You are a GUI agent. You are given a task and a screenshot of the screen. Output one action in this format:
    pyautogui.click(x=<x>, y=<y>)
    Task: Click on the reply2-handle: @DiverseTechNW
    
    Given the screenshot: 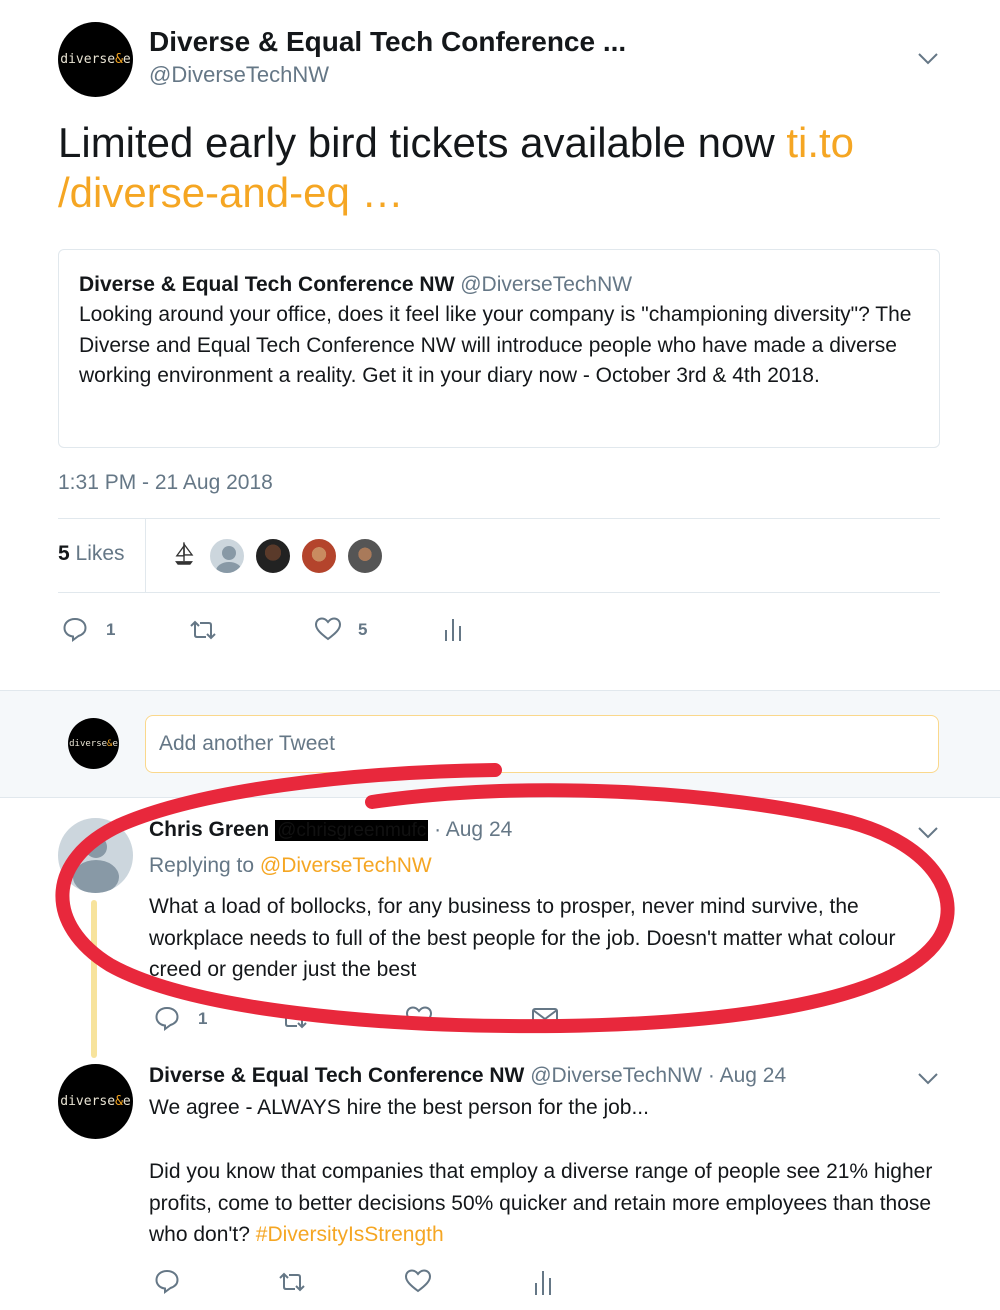 What is the action you would take?
    pyautogui.click(x=616, y=1075)
    